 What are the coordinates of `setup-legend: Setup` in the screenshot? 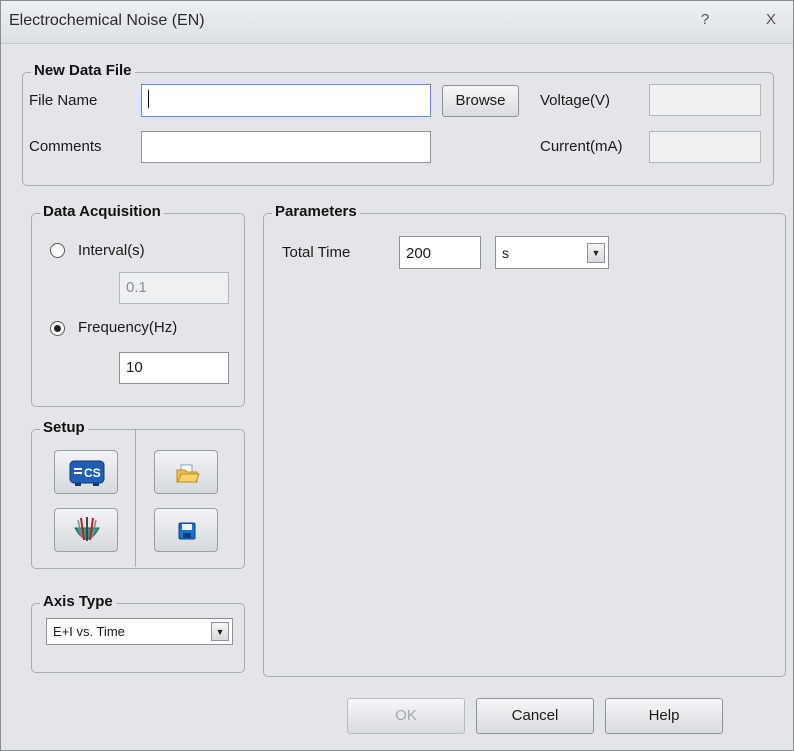 It's located at (64, 427).